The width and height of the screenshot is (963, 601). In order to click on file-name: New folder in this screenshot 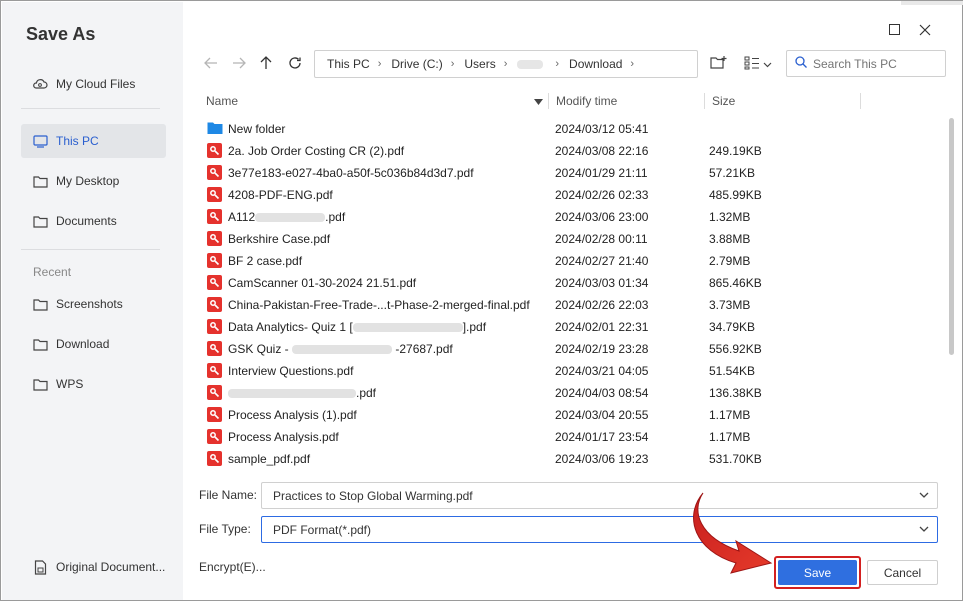, I will do `click(256, 129)`.